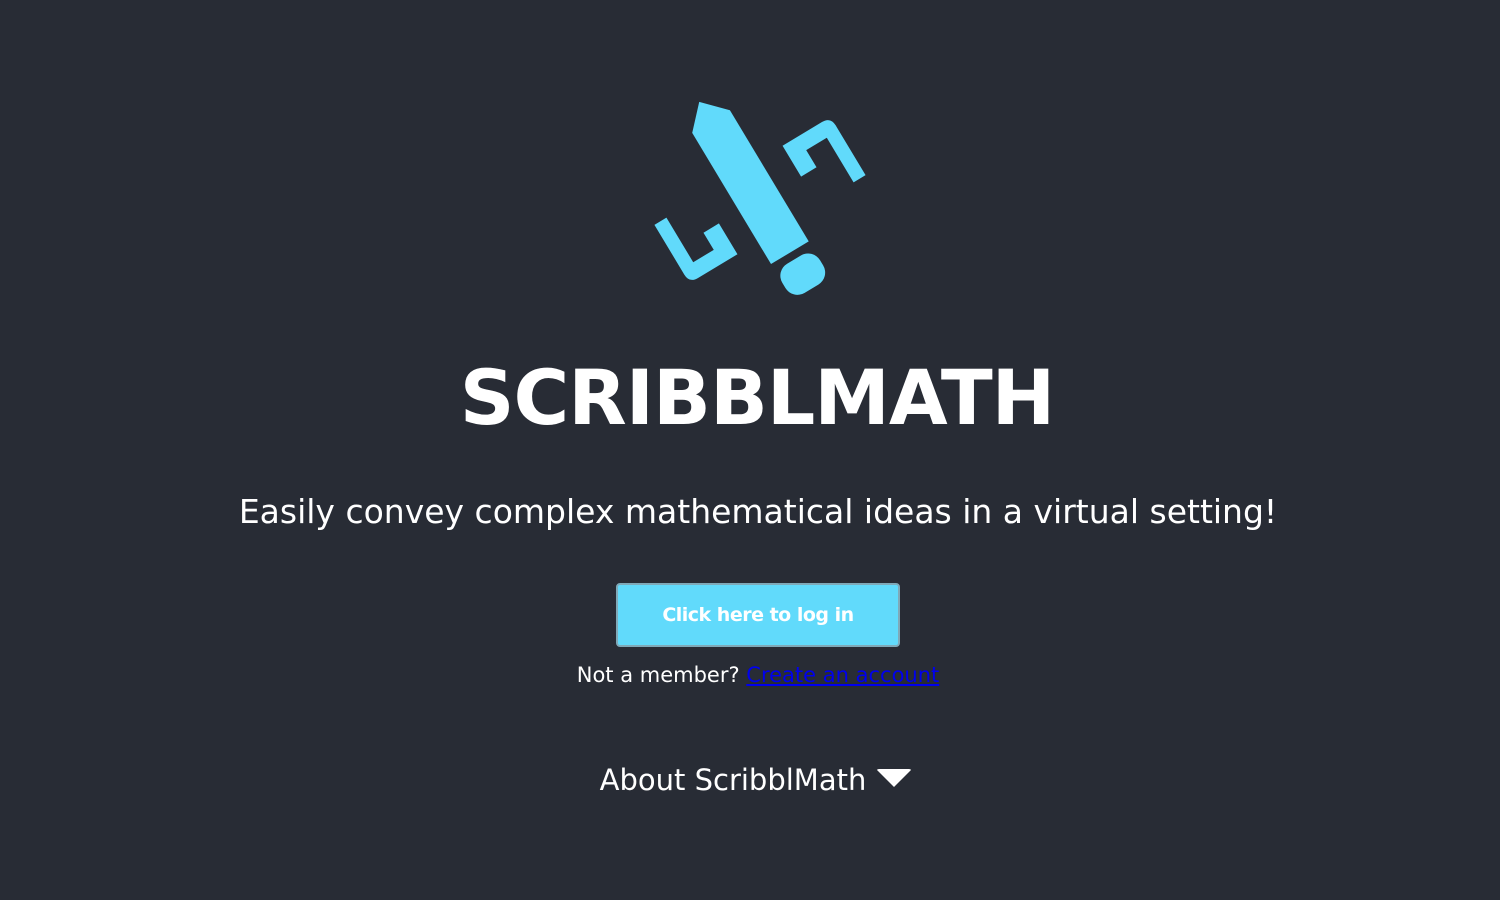  I want to click on brand-title: SCRIBBLMATH, so click(757, 397).